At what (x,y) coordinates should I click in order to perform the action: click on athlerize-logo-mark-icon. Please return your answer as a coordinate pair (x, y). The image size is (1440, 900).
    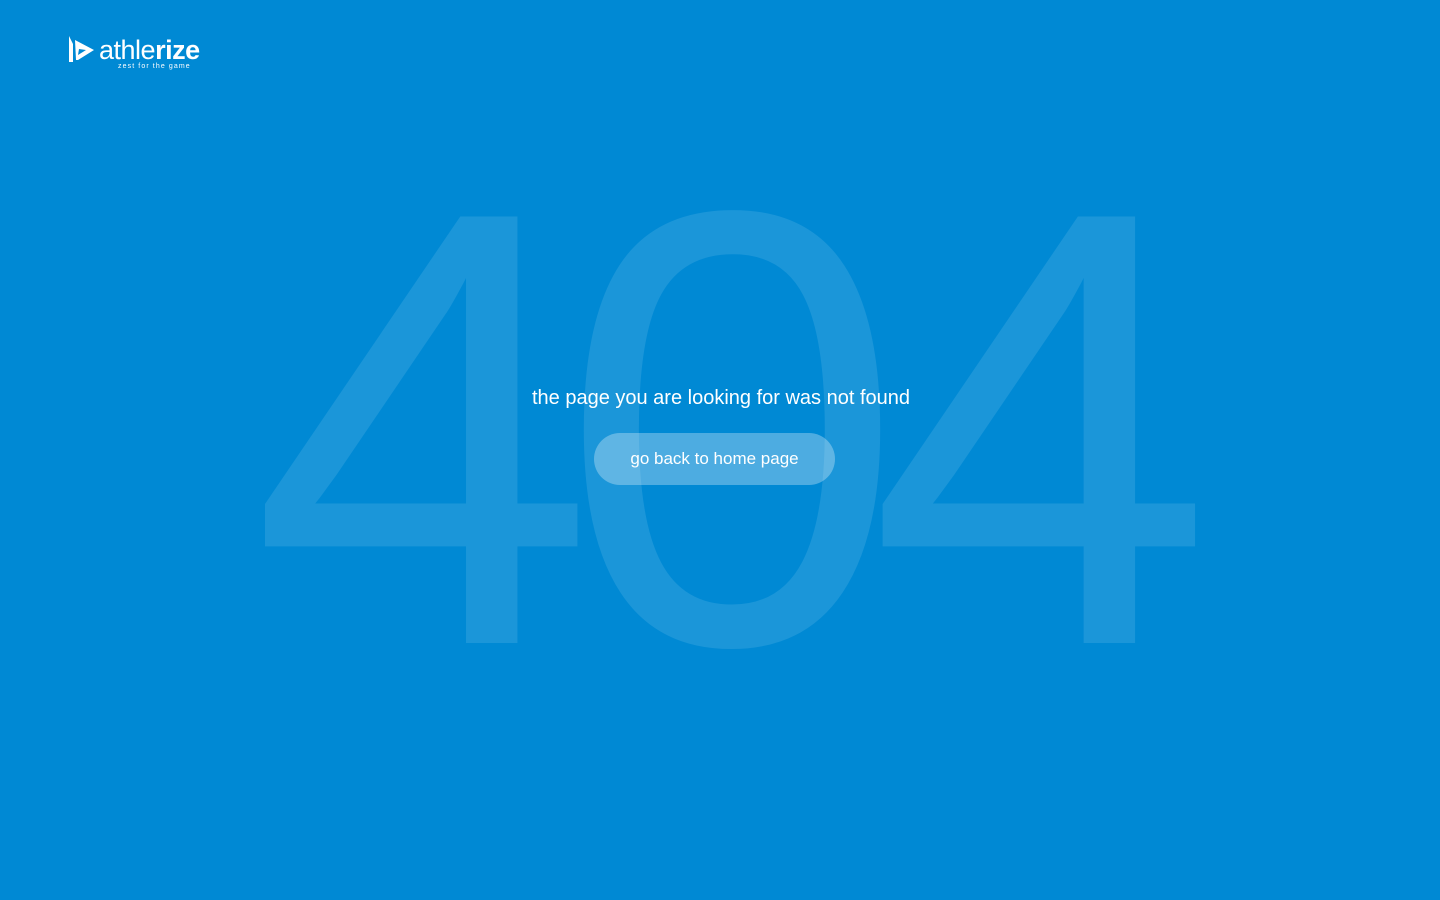
    Looking at the image, I should click on (81, 49).